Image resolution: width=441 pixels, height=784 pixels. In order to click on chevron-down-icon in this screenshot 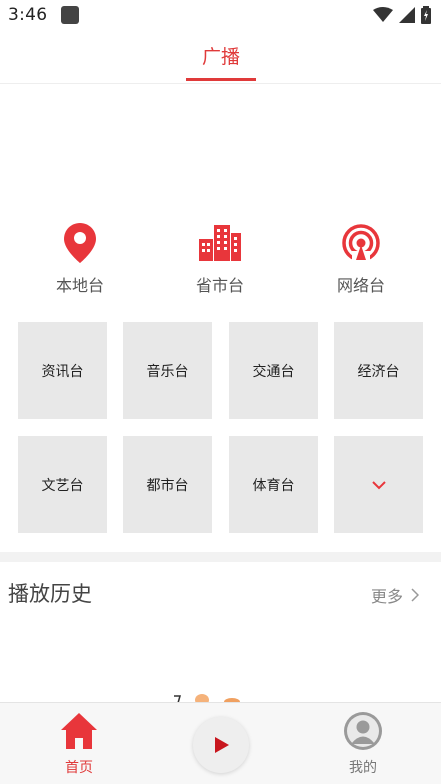, I will do `click(378, 484)`.